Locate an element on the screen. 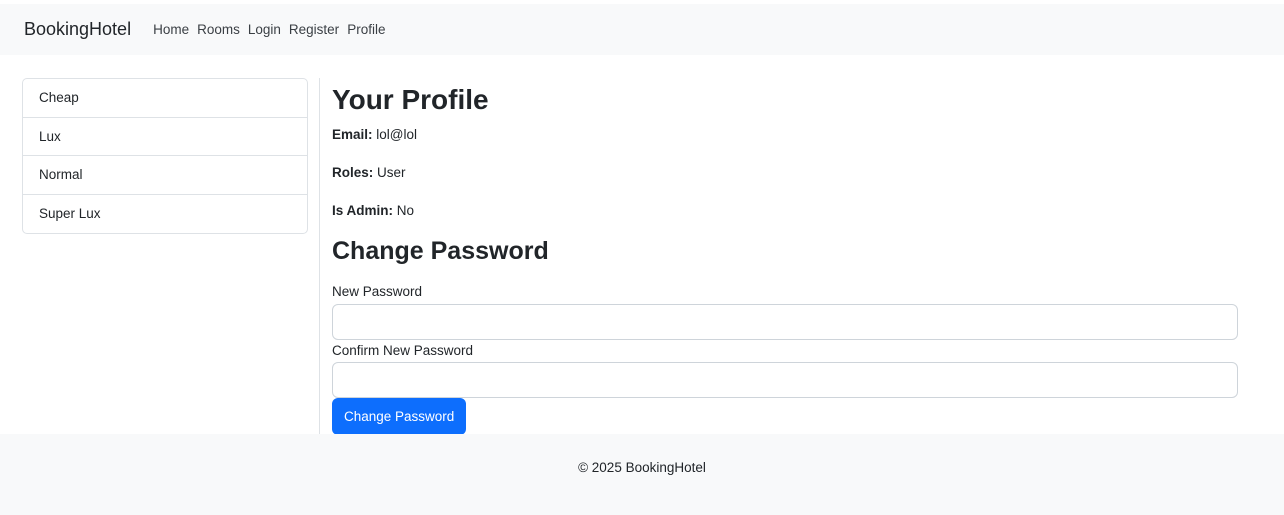  roles-row: Roles: User is located at coordinates (785, 183).